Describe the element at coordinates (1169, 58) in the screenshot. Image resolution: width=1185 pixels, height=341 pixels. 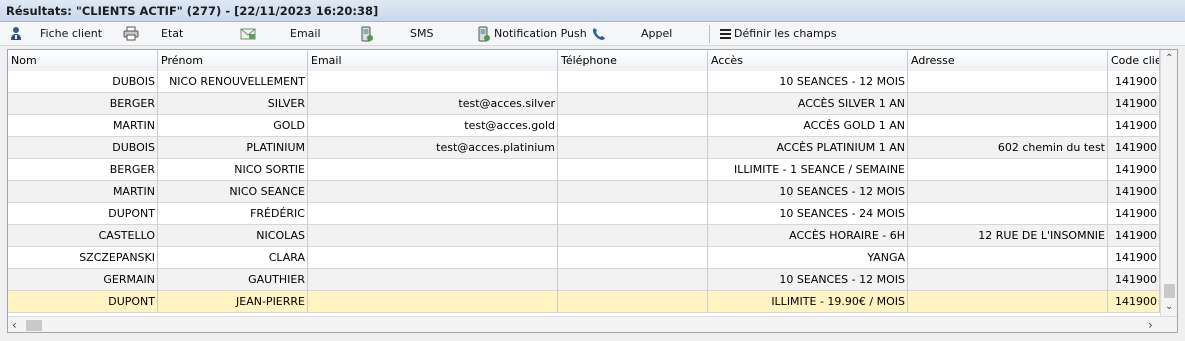
I see `scroll-up-icon: ⌃` at that location.